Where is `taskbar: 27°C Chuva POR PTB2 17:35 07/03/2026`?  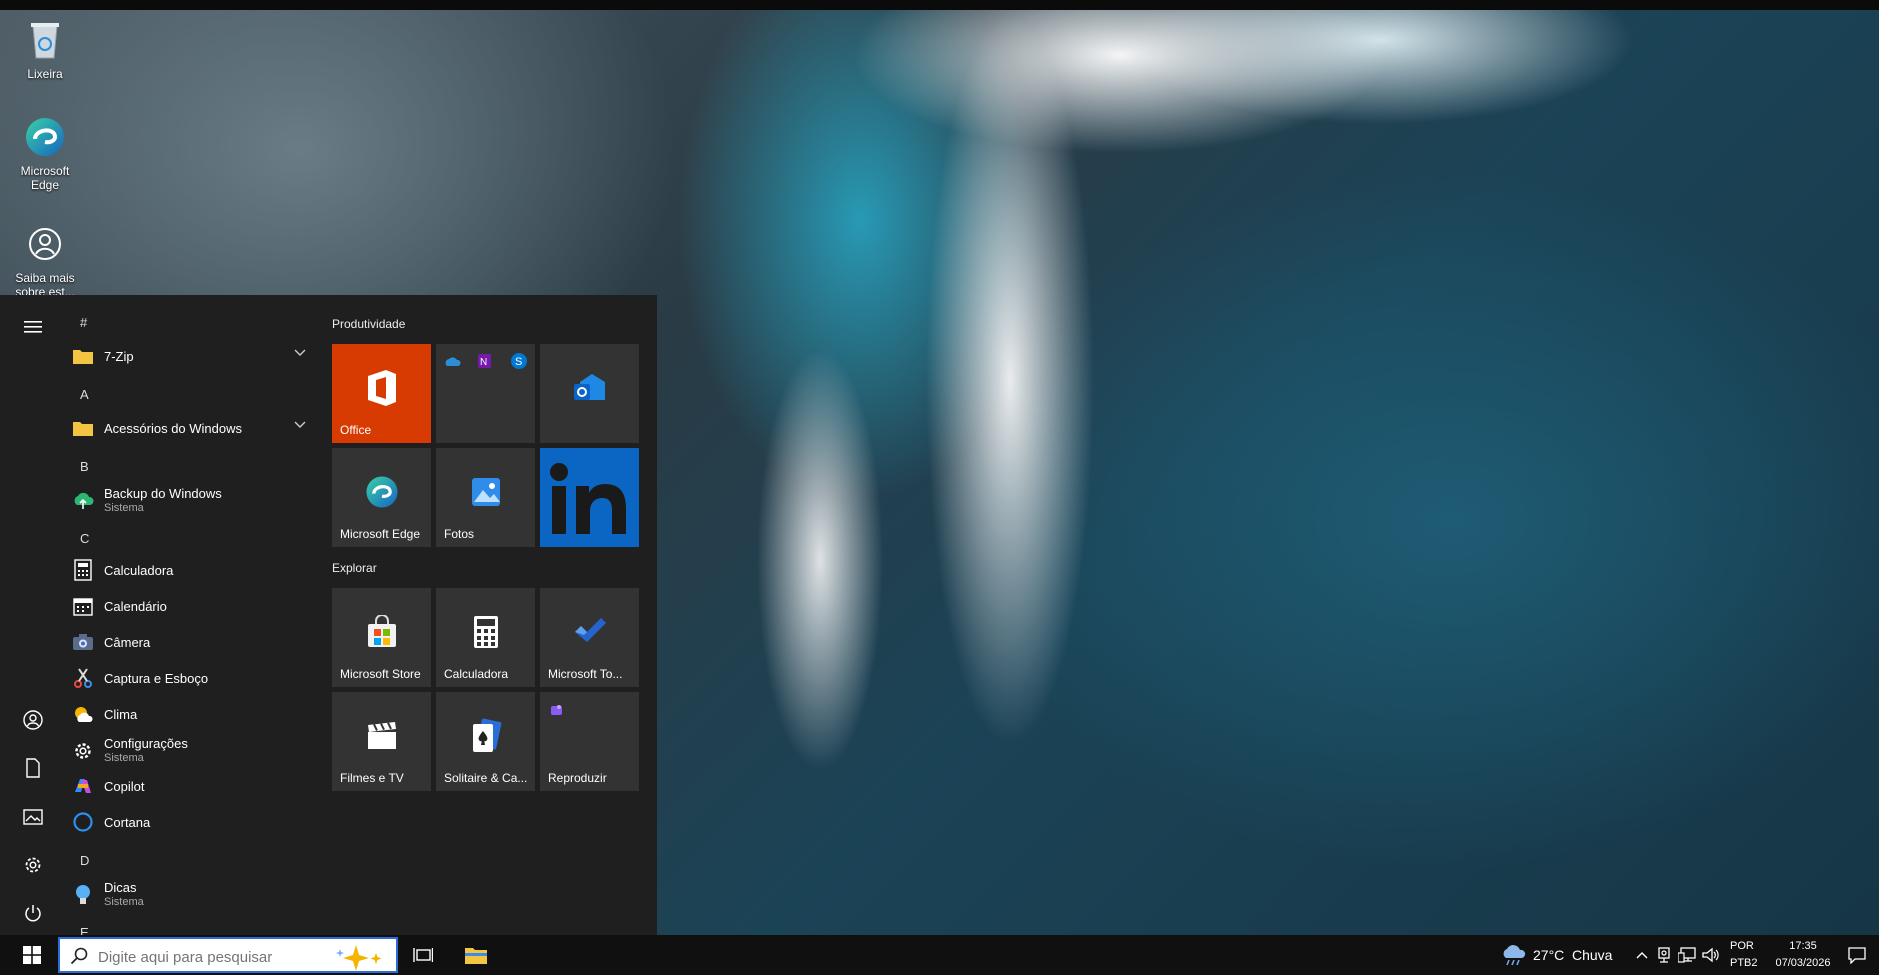
taskbar: 27°C Chuva POR PTB2 17:35 07/03/2026 is located at coordinates (939, 955).